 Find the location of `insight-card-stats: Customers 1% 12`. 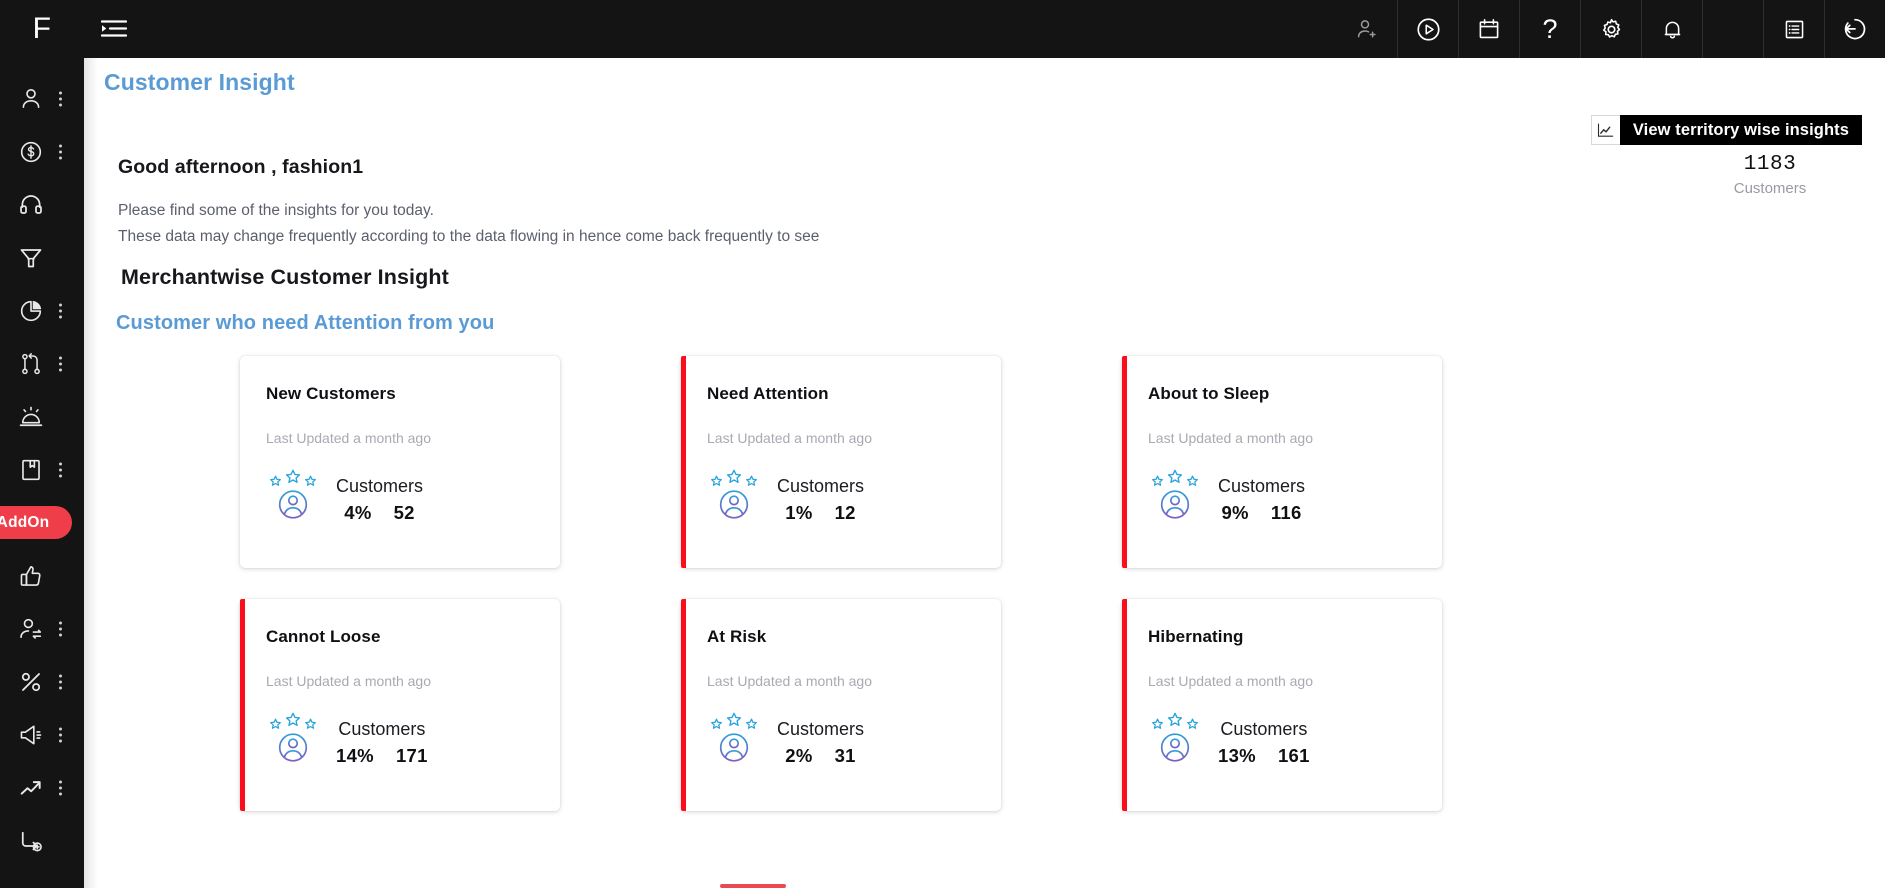

insight-card-stats: Customers 1% 12 is located at coordinates (820, 496).